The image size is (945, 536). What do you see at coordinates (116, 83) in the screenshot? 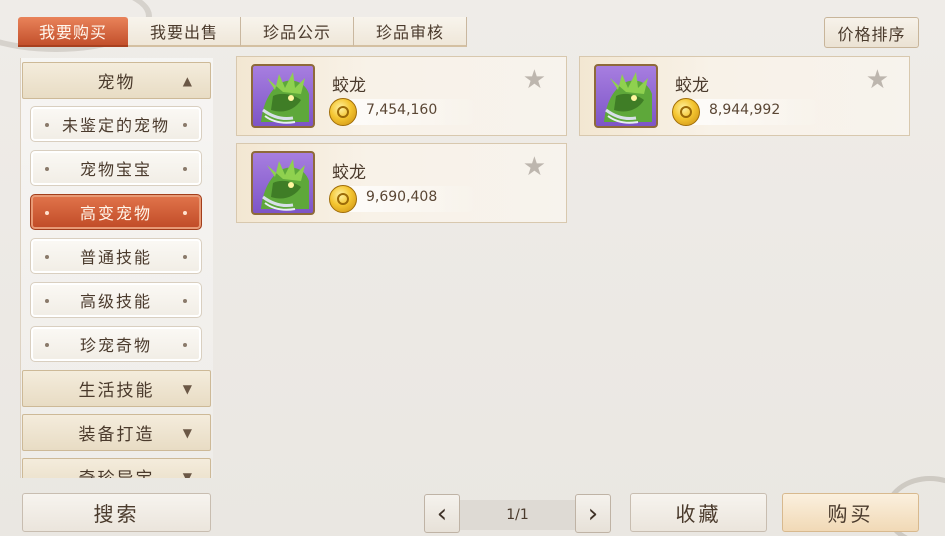
I see `category-label: 宠物` at bounding box center [116, 83].